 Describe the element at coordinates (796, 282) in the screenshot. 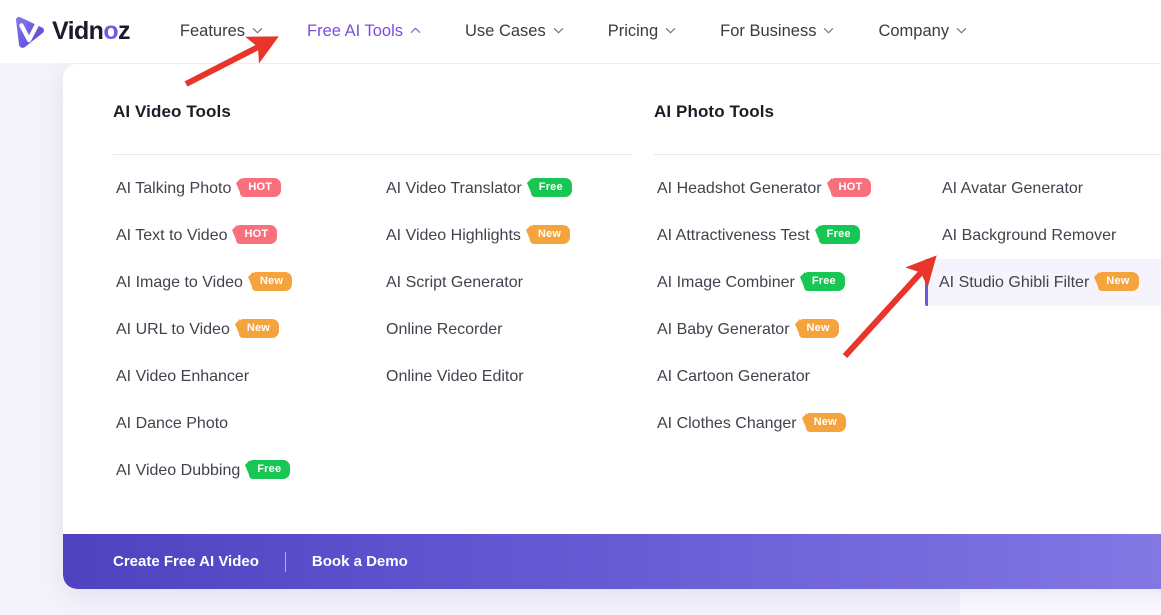

I see `tool-ai-image-combiner: AI Image Combiner Free` at that location.